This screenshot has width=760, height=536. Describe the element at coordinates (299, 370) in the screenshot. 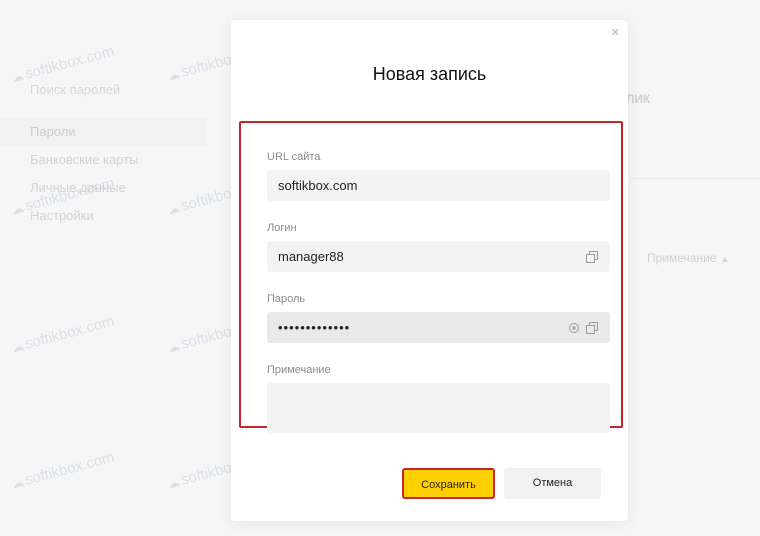

I see `note-label: Примечание` at that location.